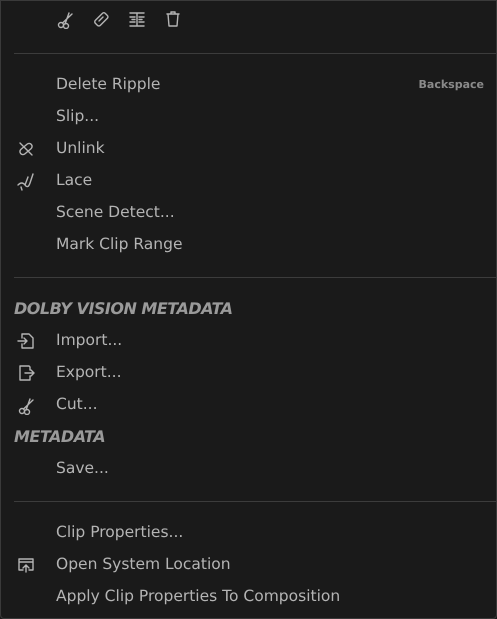  I want to click on menu-item: Mark Clip Range, so click(248, 245).